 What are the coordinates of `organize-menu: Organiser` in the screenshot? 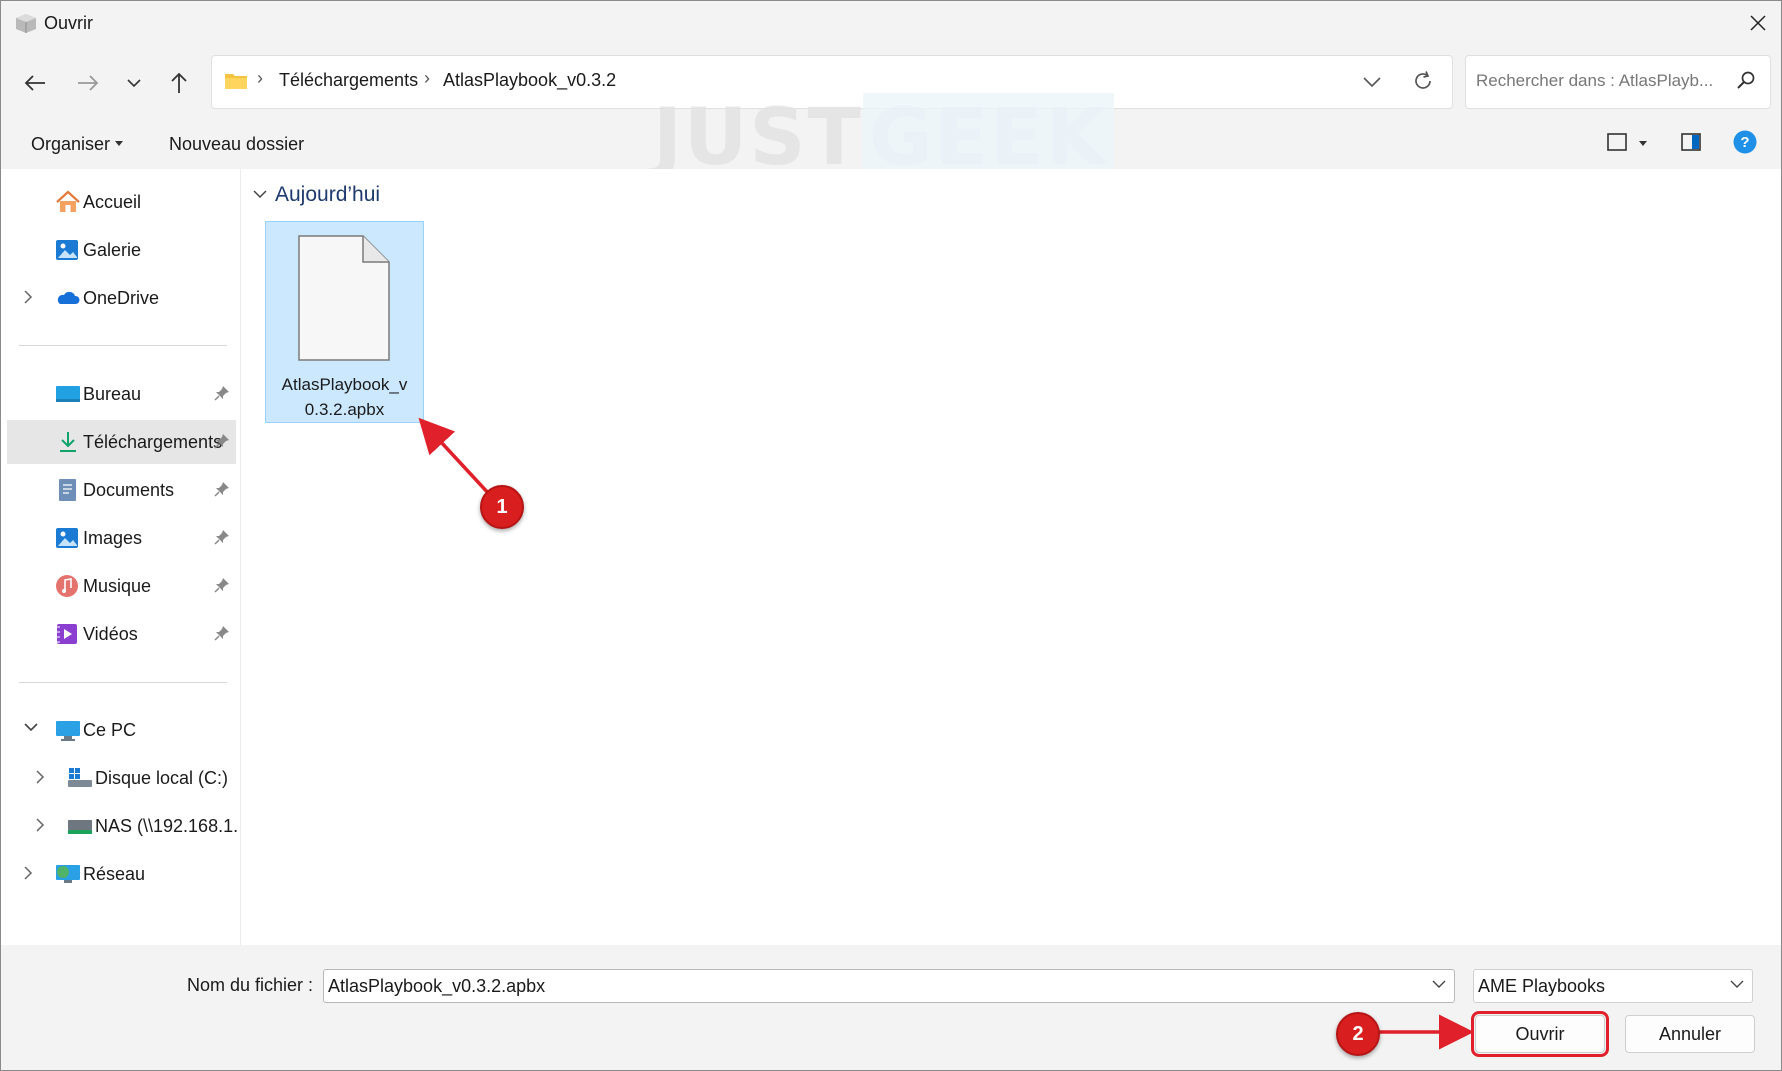 It's located at (70, 144).